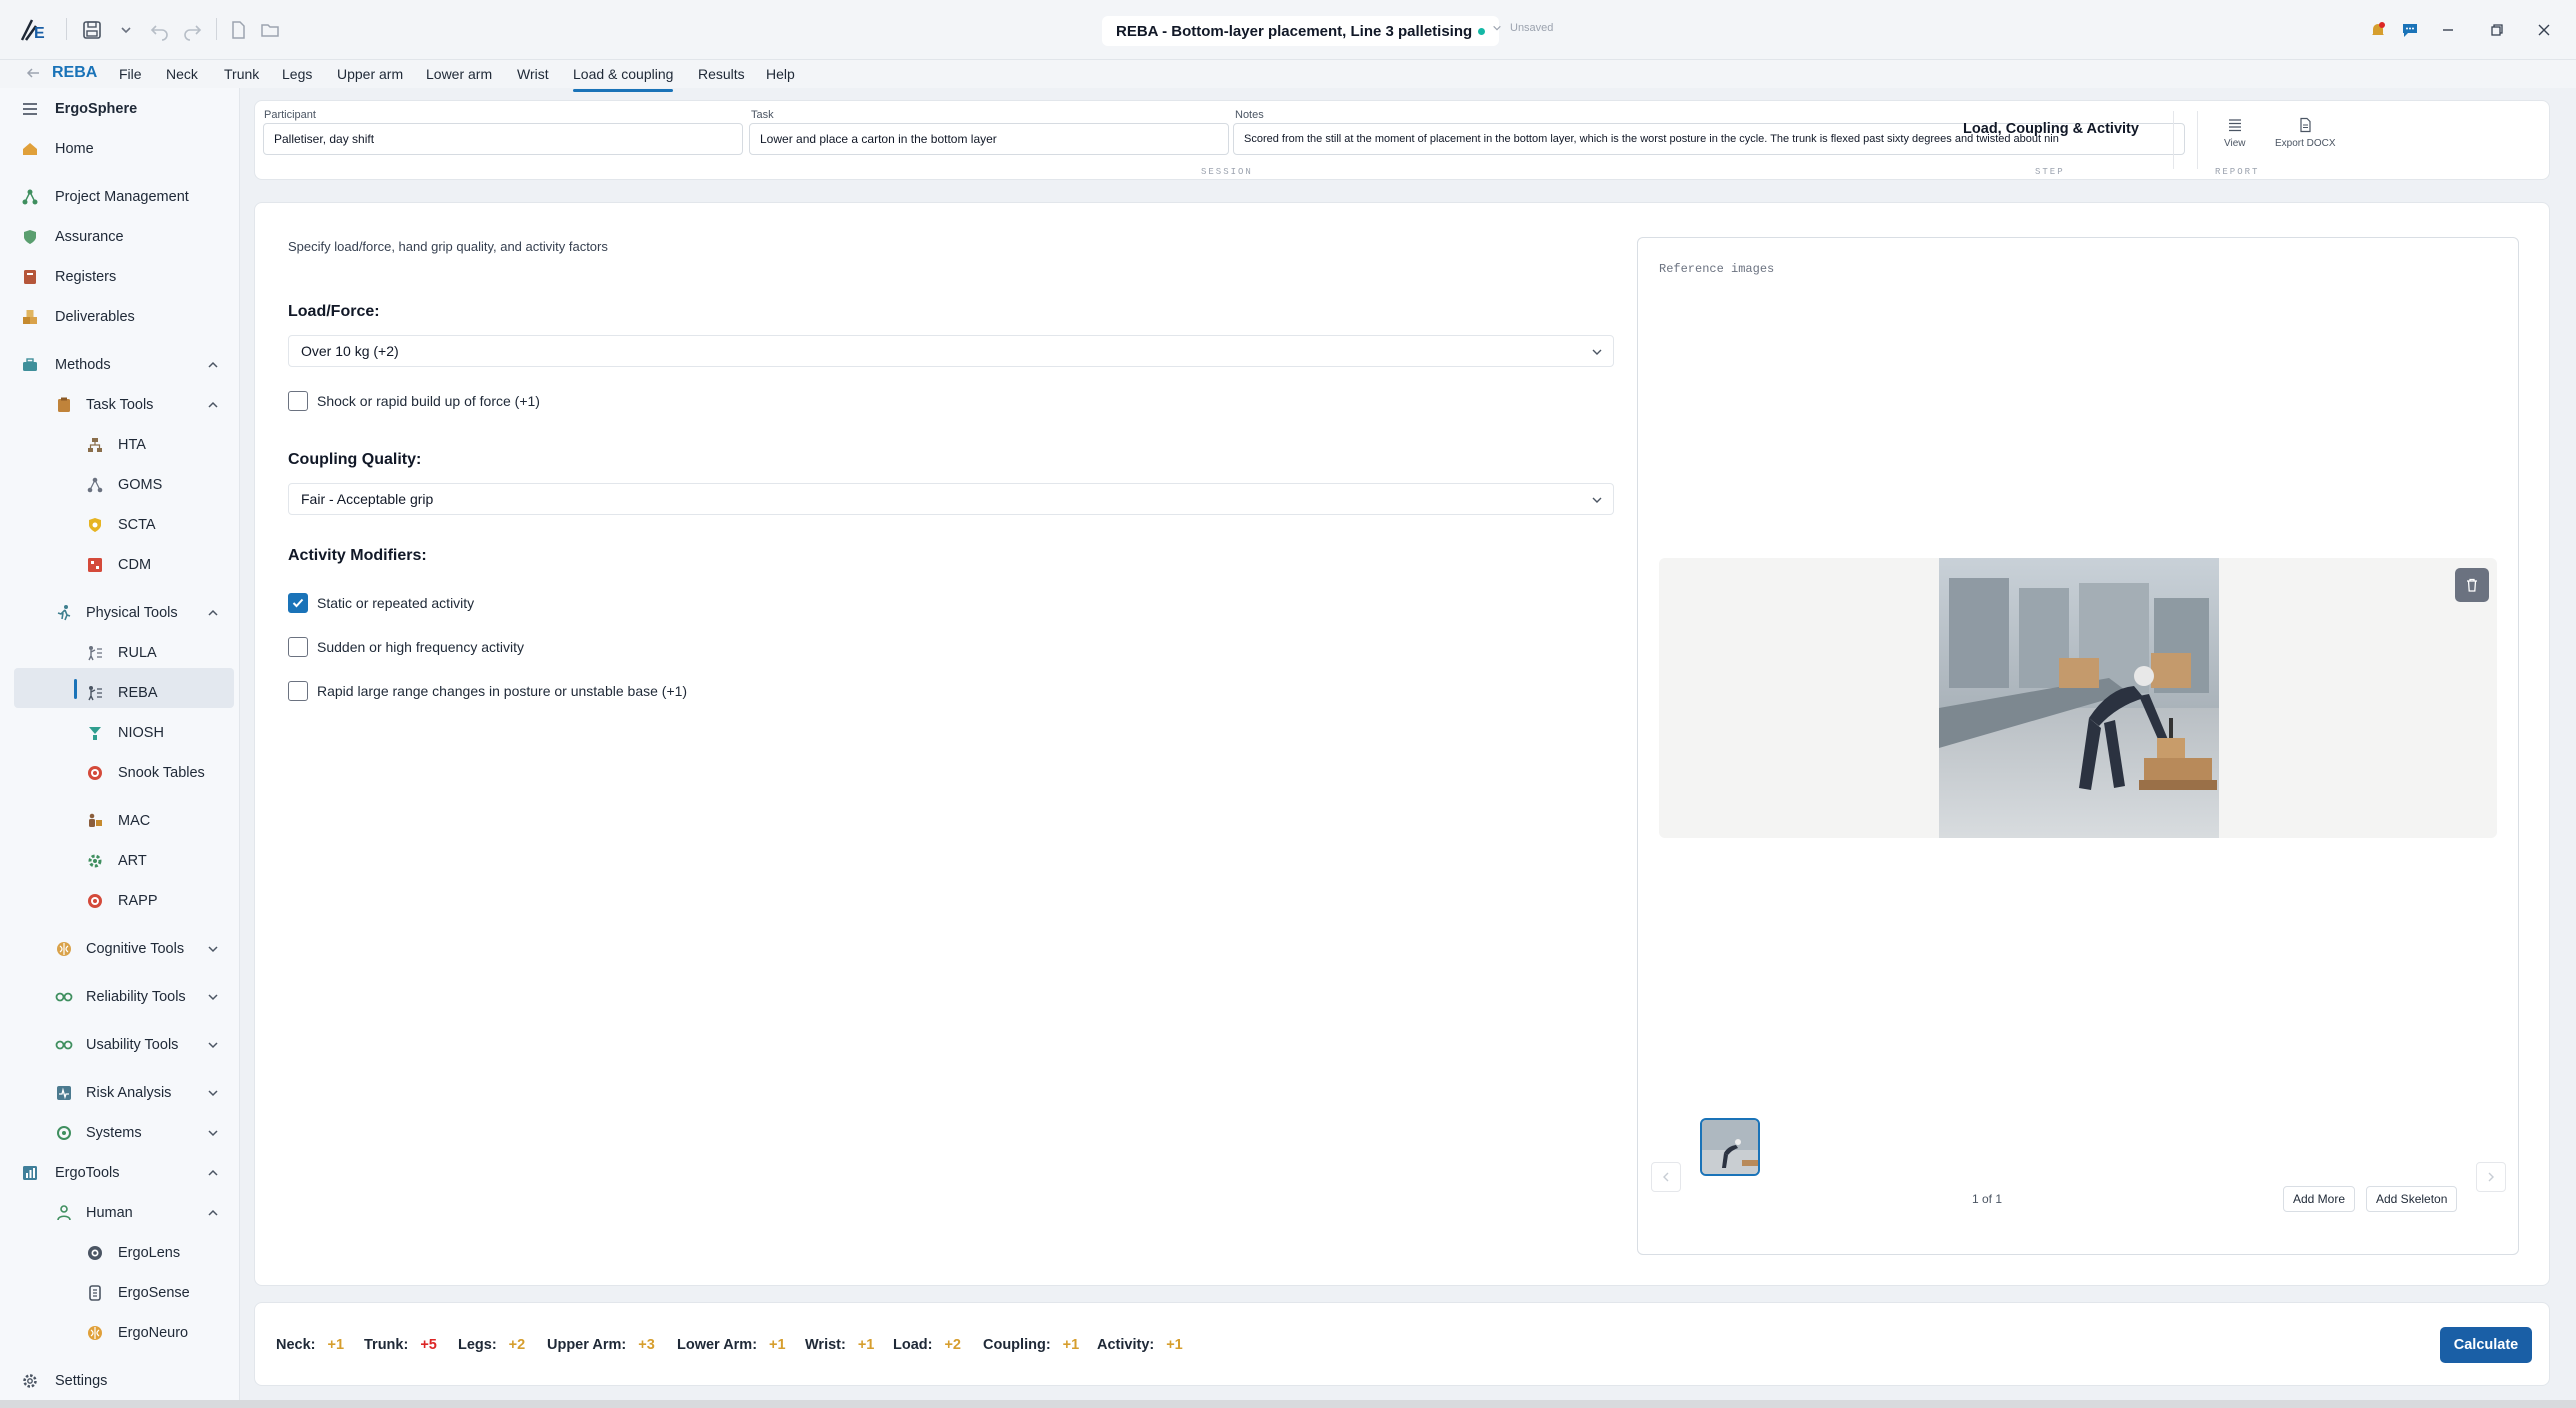  I want to click on calculate-button: Calculate, so click(2486, 1345).